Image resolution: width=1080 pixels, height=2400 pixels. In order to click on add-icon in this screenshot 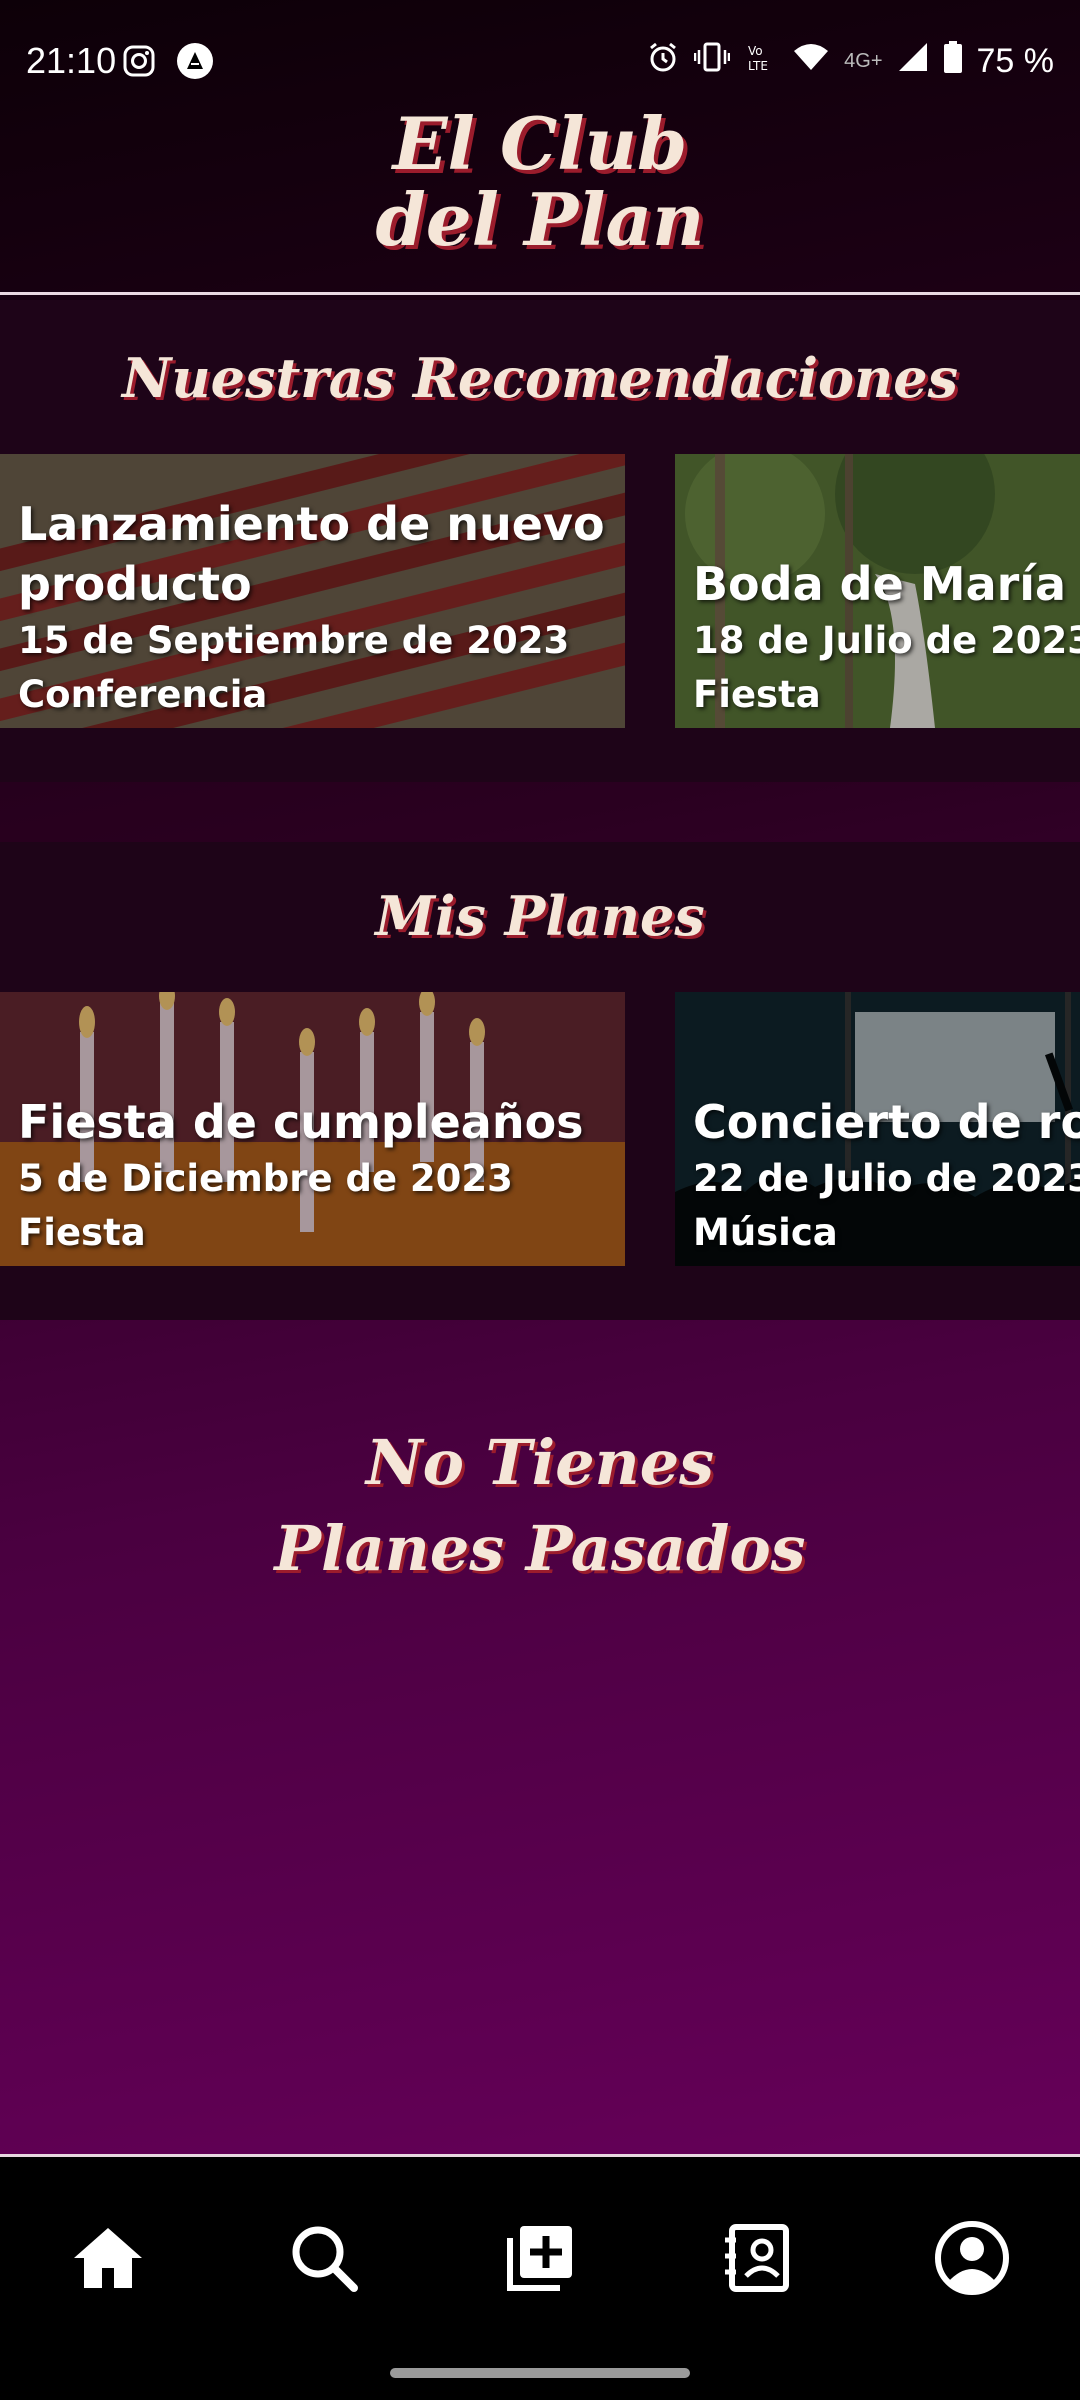, I will do `click(540, 2260)`.